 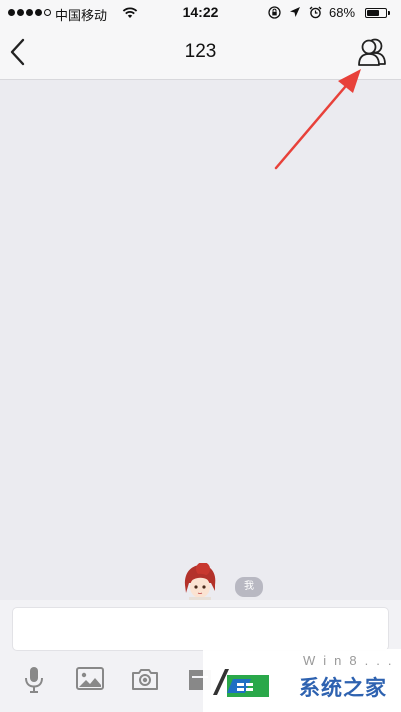 What do you see at coordinates (295, 12) in the screenshot?
I see `location-icon` at bounding box center [295, 12].